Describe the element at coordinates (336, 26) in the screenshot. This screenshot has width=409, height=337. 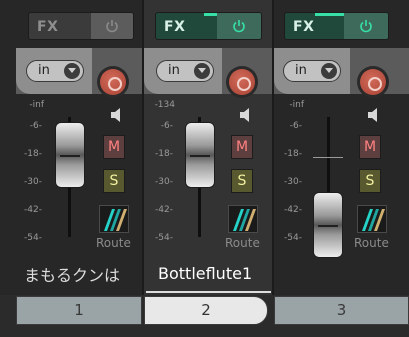
I see `fx-button-3: FX` at that location.